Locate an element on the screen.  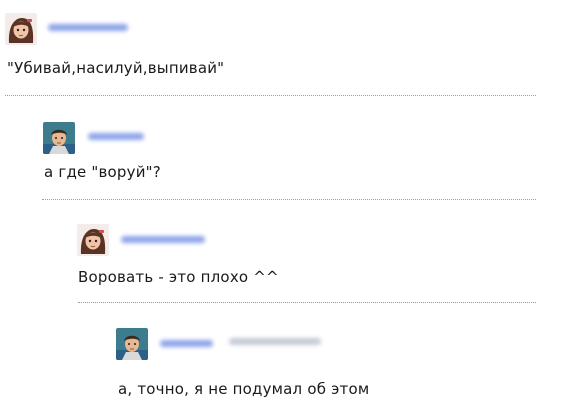
comment-text: "Убивай,насилуй,выпивай" is located at coordinates (116, 68).